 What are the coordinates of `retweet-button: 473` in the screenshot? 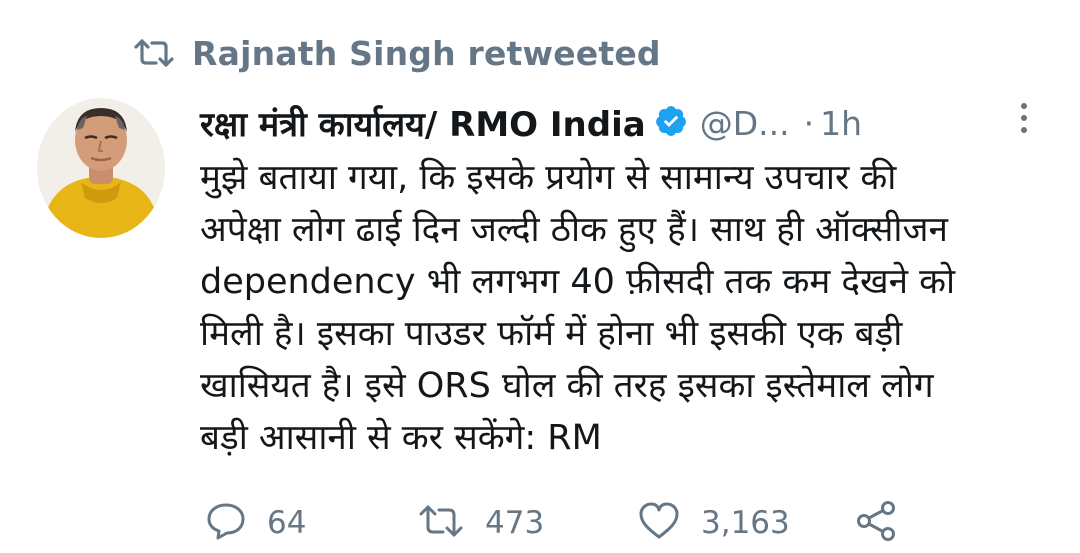 It's located at (480, 523).